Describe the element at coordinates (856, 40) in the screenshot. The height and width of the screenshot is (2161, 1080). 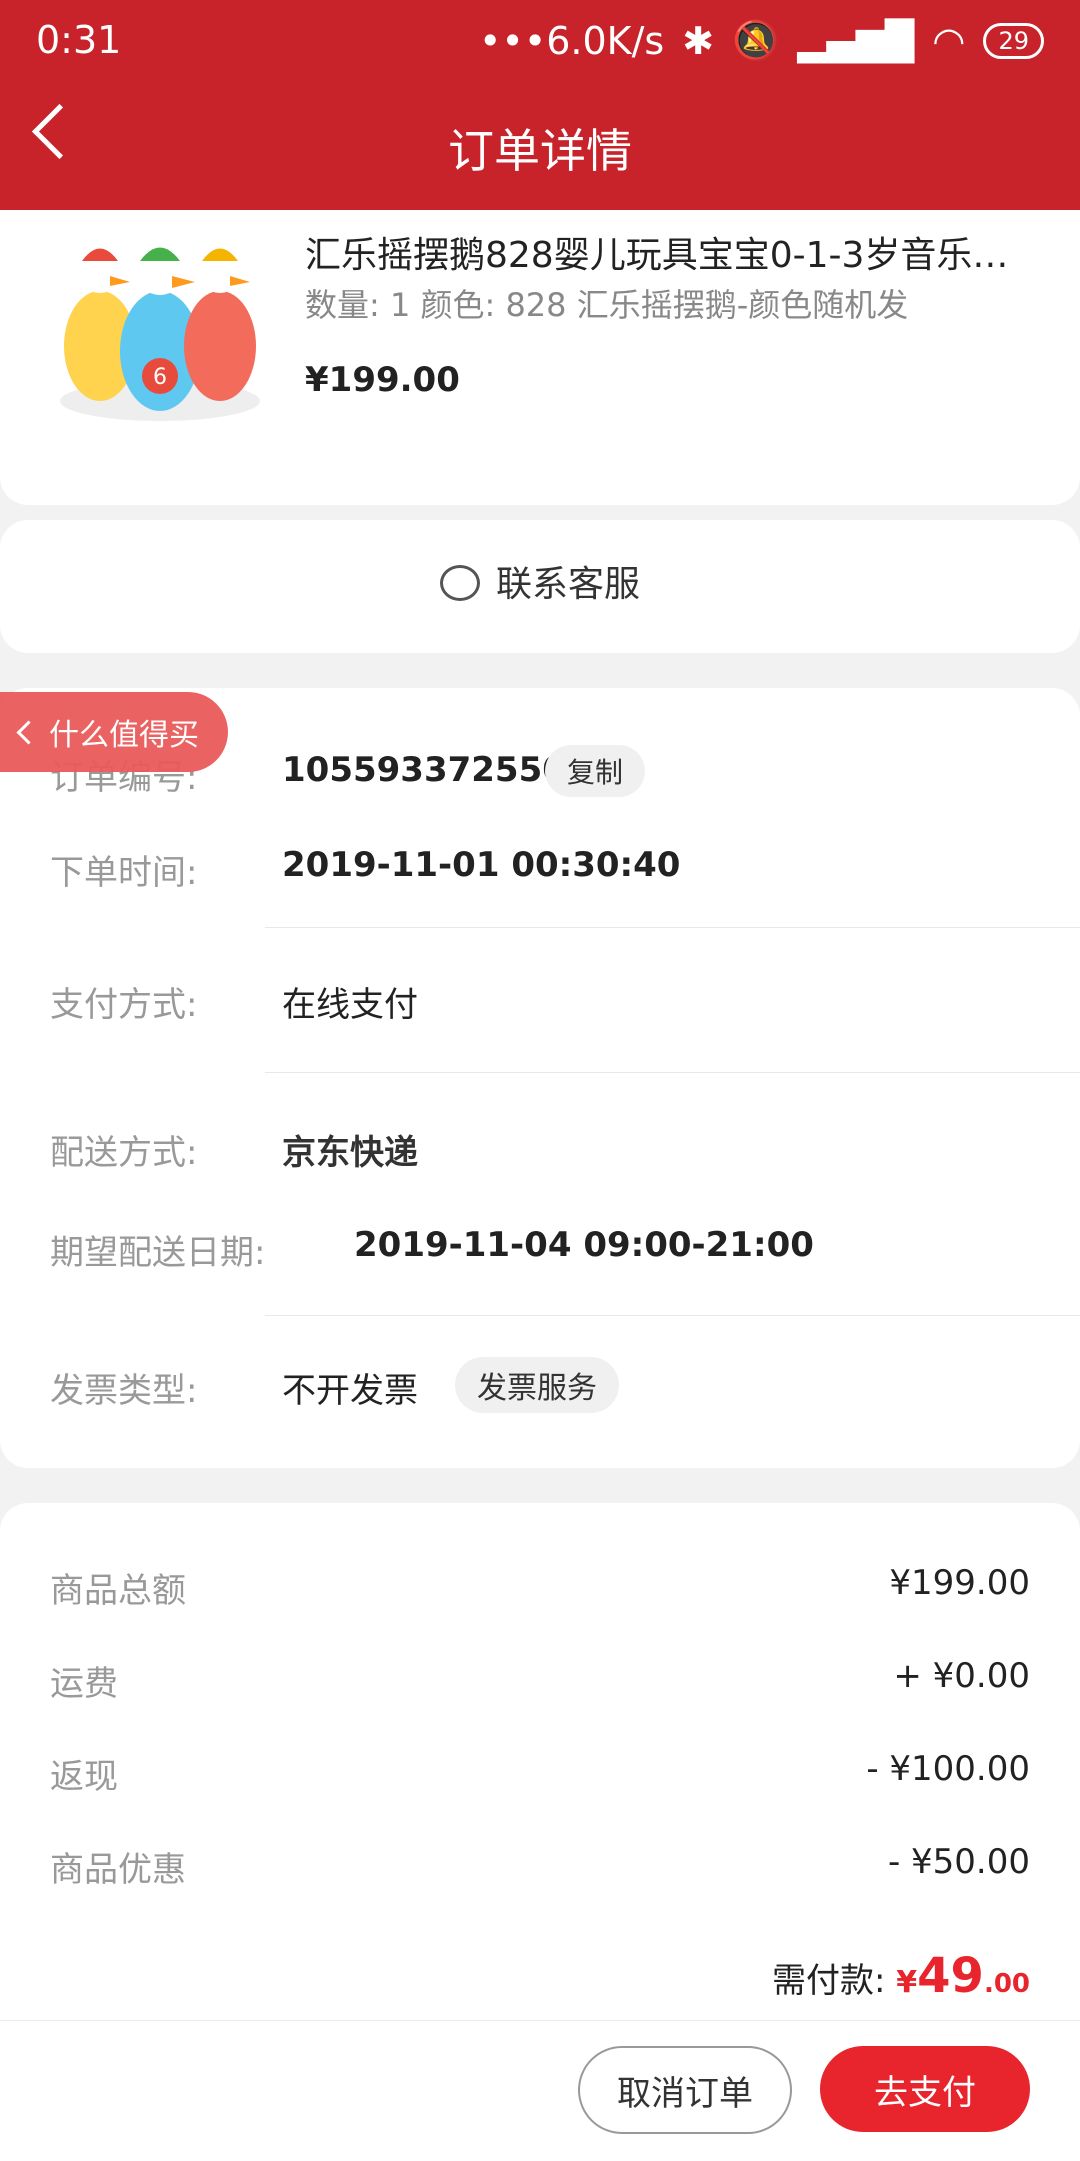
I see `signal-icon: ▂▄▆█` at that location.